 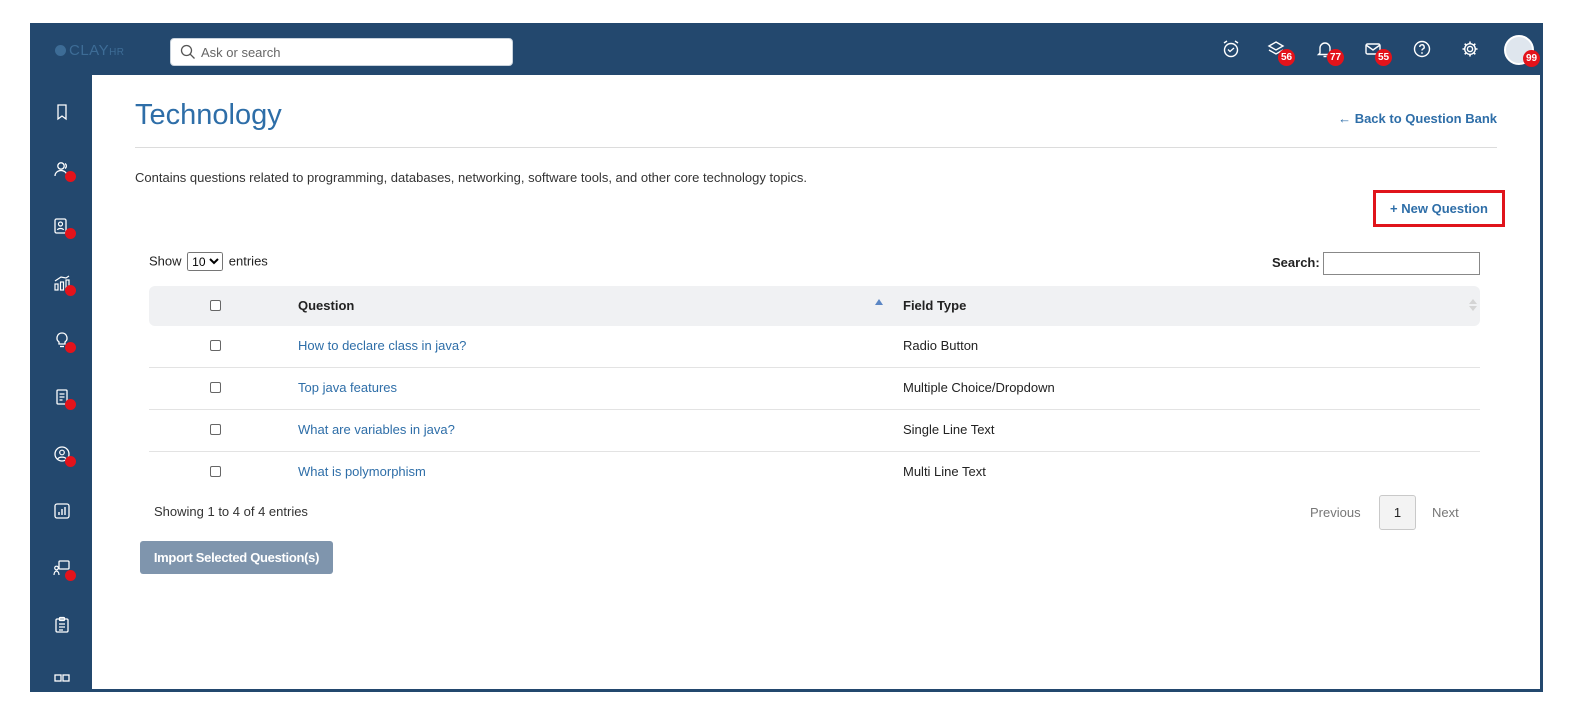 I want to click on bookmark-icon, so click(x=62, y=112).